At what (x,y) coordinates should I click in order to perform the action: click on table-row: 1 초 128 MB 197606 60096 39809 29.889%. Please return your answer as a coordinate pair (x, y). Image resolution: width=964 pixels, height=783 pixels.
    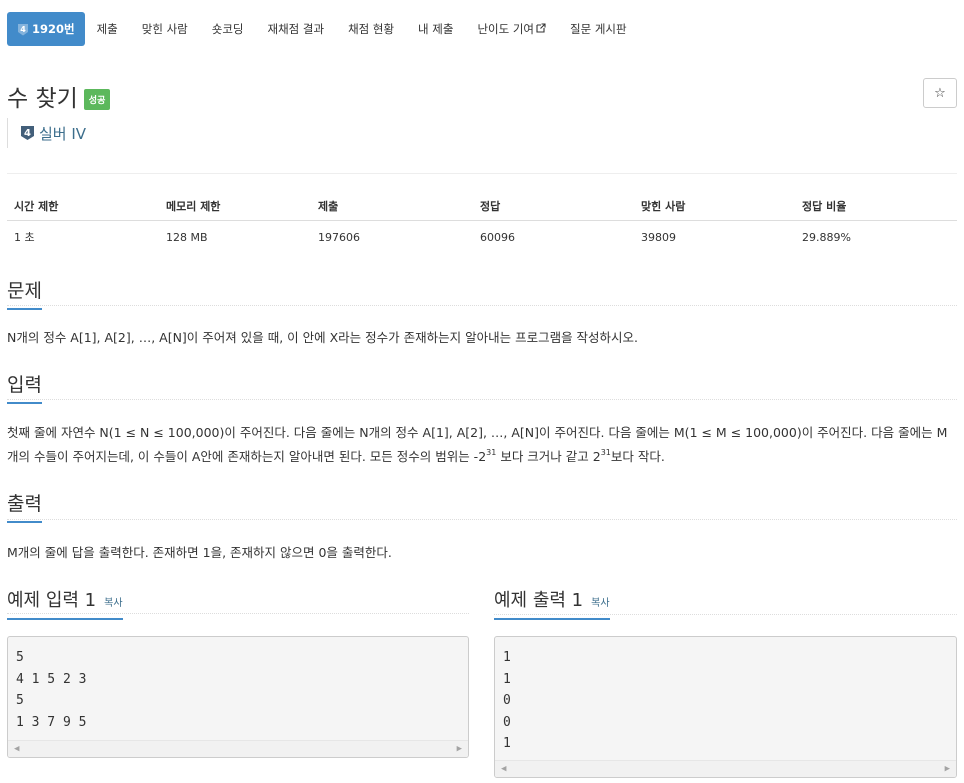
    Looking at the image, I should click on (482, 237).